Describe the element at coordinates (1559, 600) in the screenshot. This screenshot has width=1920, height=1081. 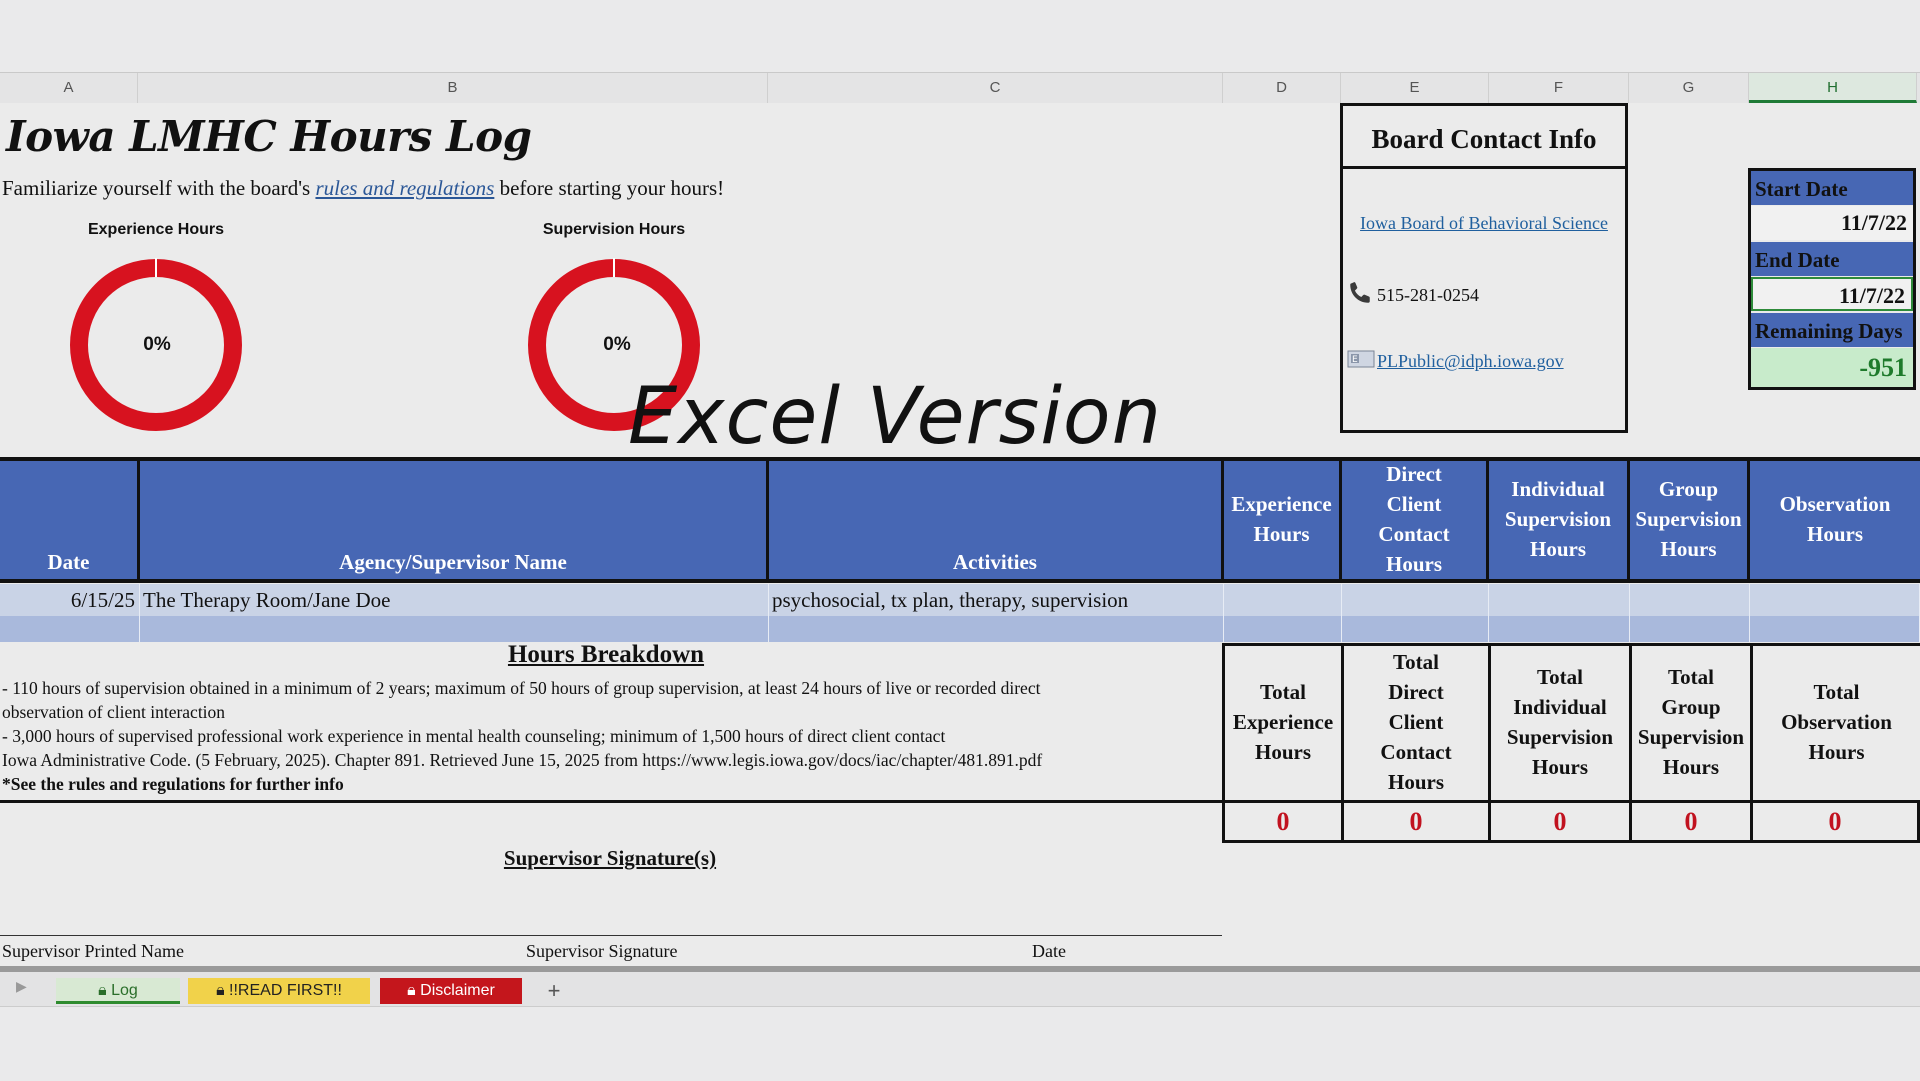
I see `cell-individual-hours` at that location.